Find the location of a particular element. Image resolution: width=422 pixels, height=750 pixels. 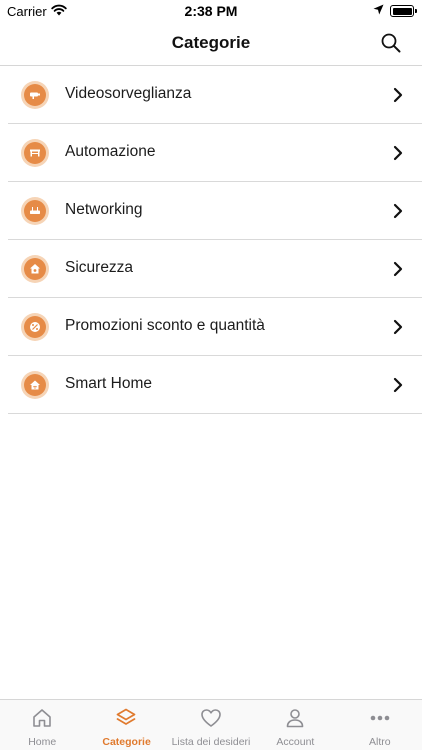

tab-lista-dei-desideri: Lista dei desideri is located at coordinates (211, 725).